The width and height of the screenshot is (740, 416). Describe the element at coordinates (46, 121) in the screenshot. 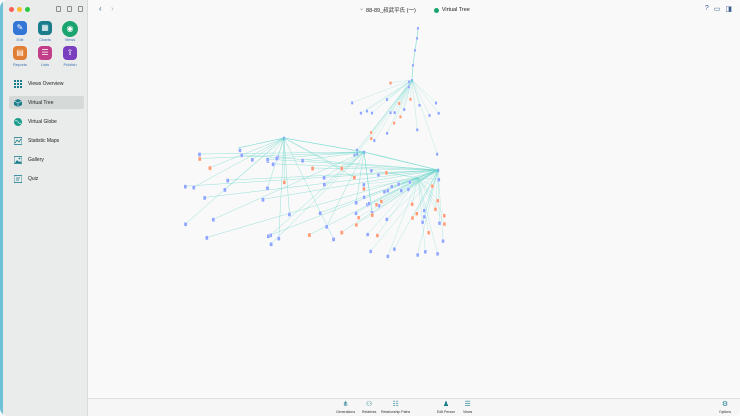

I see `sidebar-item-virtual-globe: Virtual Globe` at that location.